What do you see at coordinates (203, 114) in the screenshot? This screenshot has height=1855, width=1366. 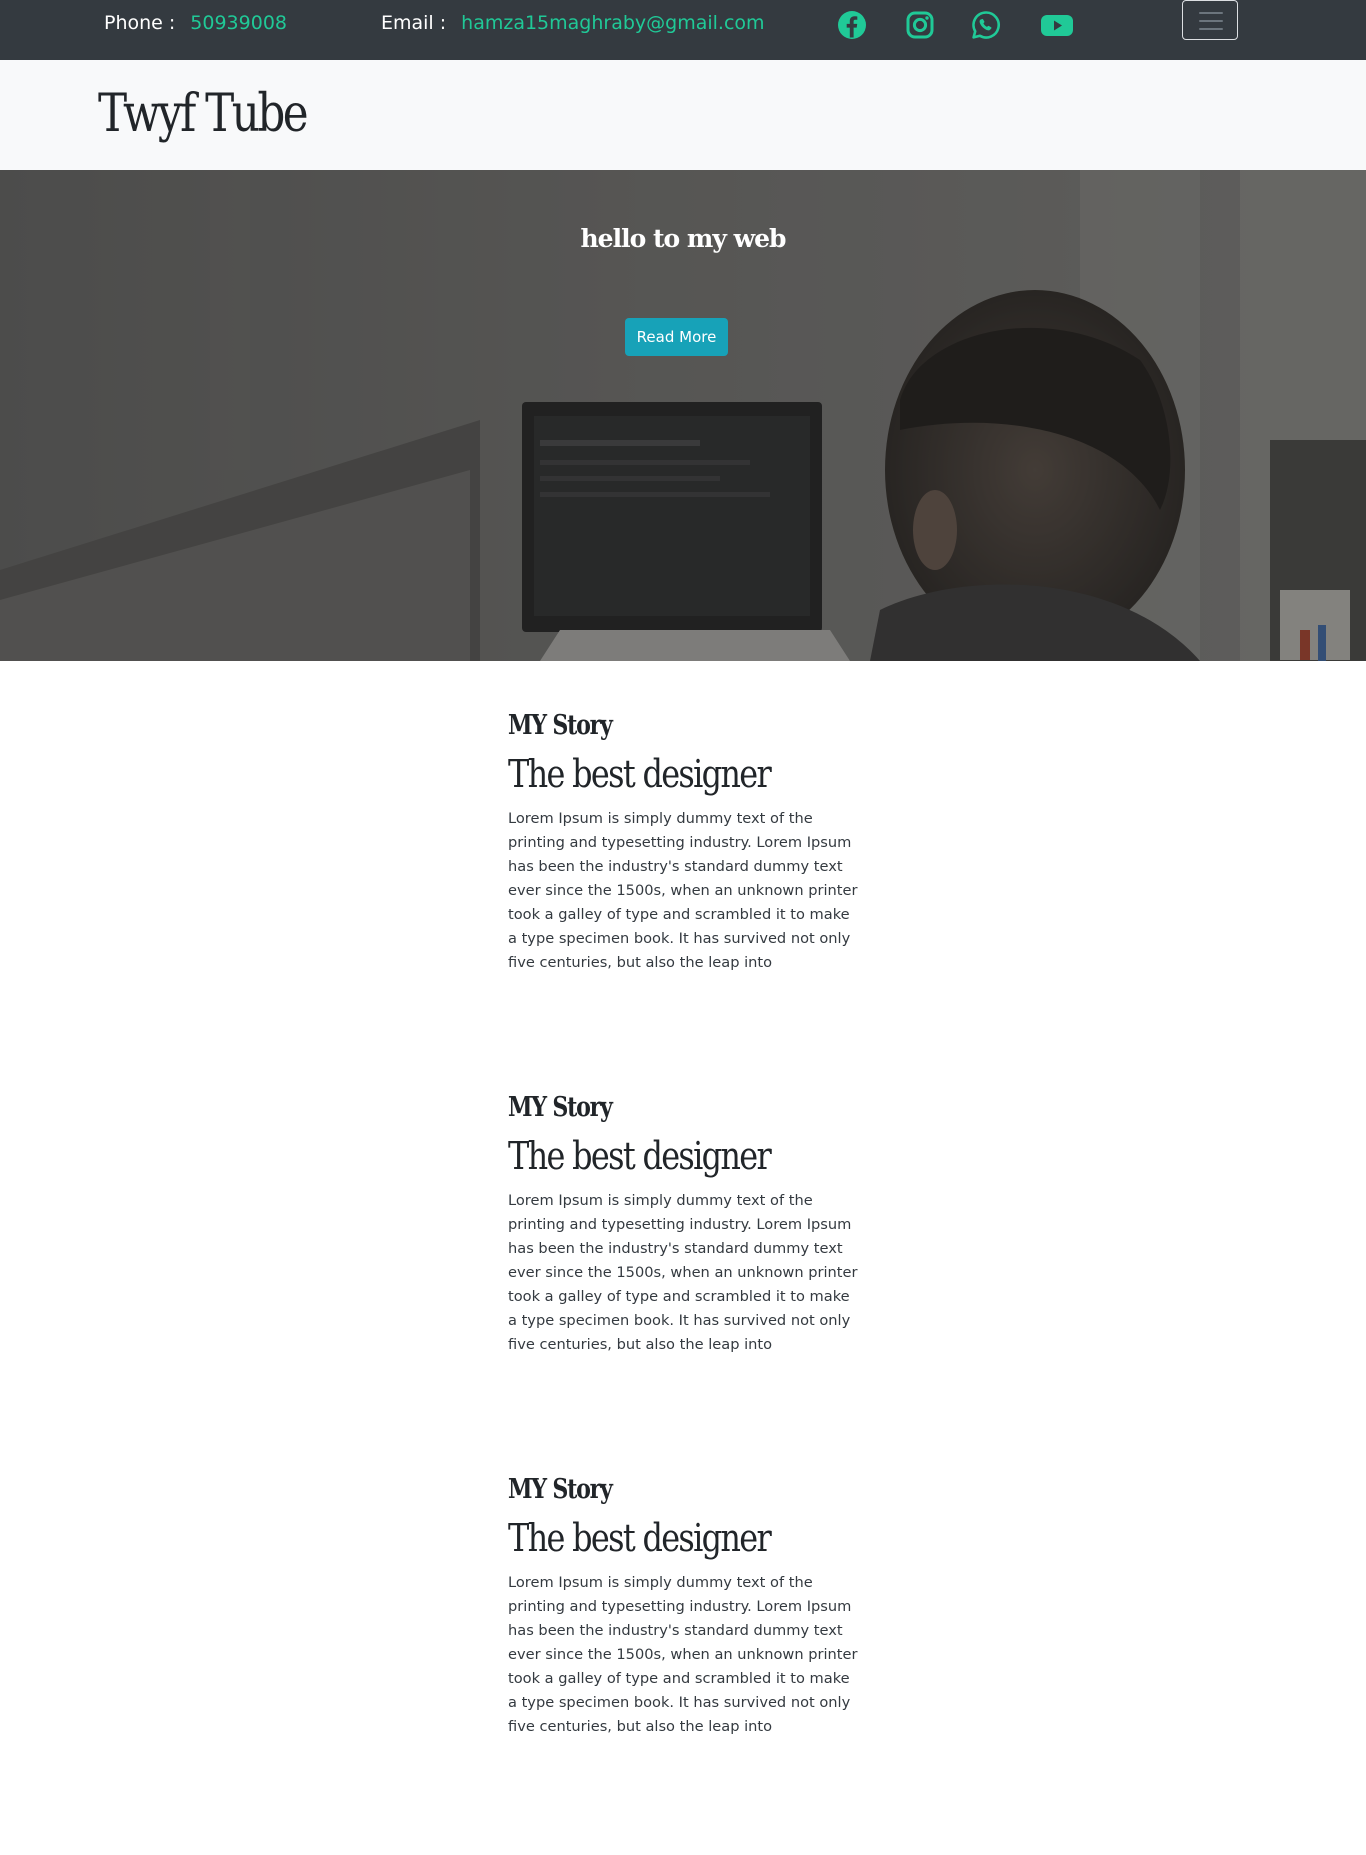 I see `brand-logo: Twyf Tube` at bounding box center [203, 114].